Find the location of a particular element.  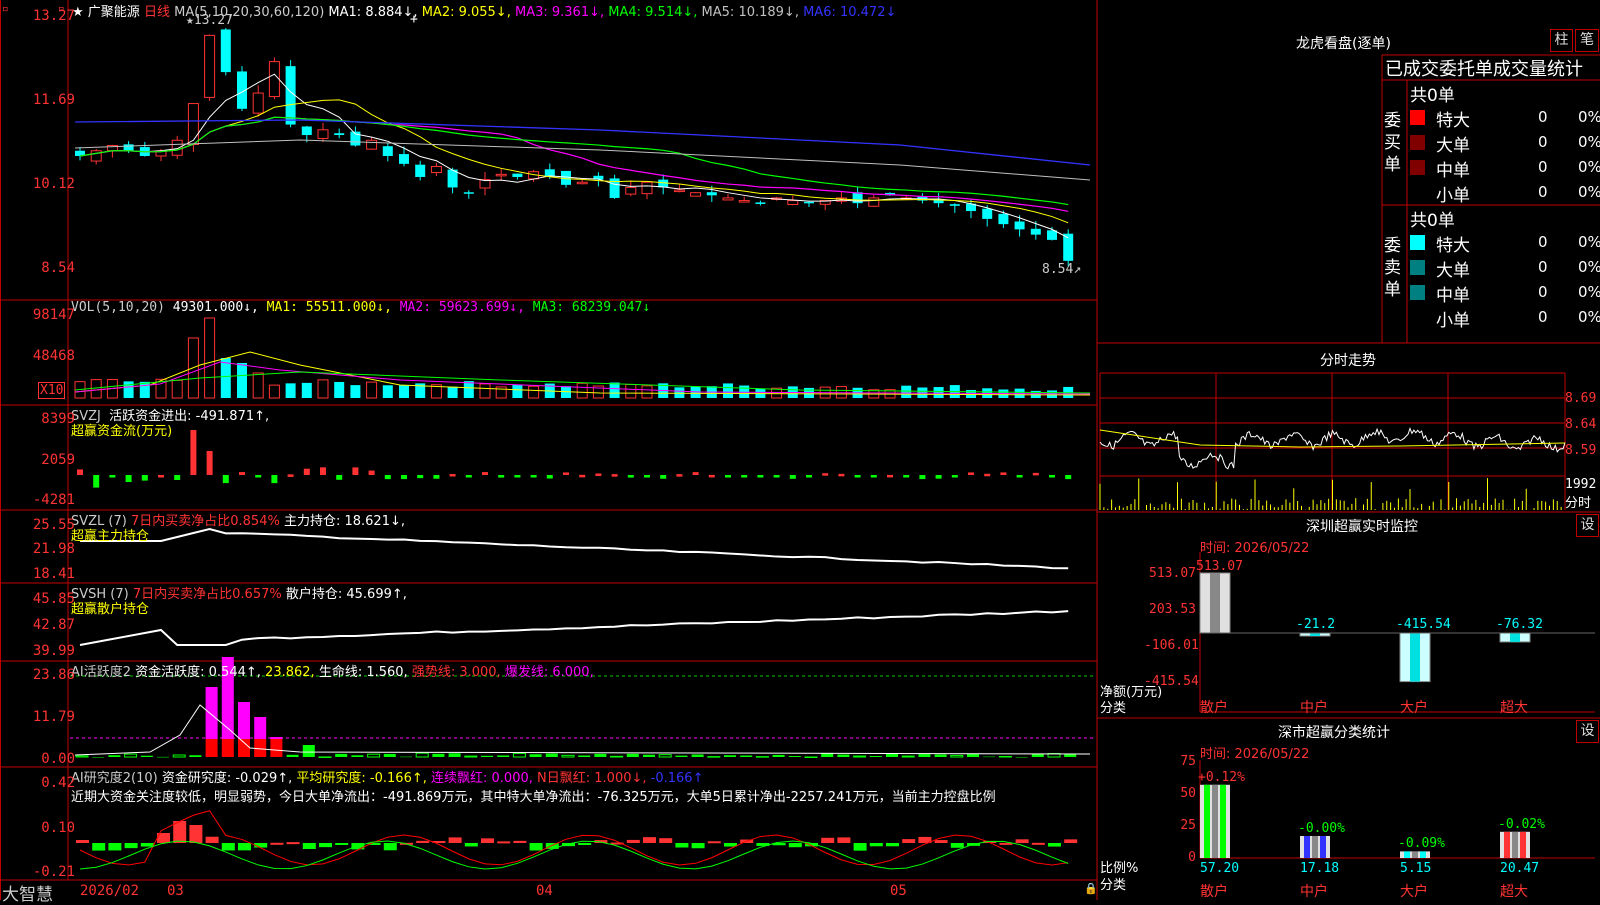

activity-bar-base is located at coordinates (211, 748).